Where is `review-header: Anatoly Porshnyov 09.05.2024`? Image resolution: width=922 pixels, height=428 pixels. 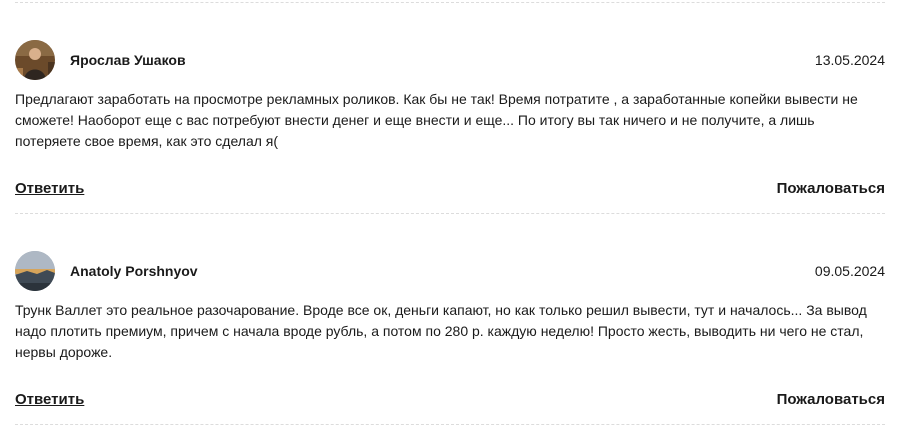 review-header: Anatoly Porshnyov 09.05.2024 is located at coordinates (450, 271).